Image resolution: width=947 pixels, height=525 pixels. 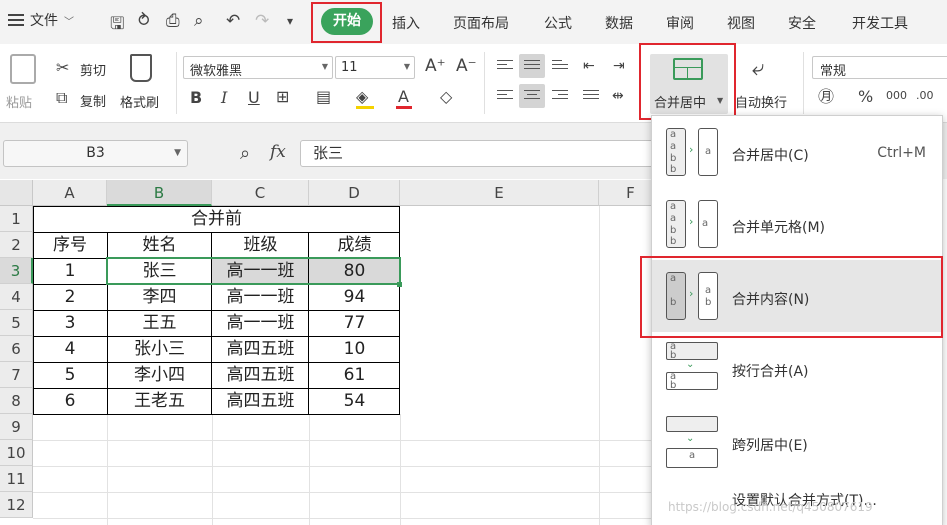 I want to click on font-name-select: 微软雅黑 ▼, so click(x=258, y=67).